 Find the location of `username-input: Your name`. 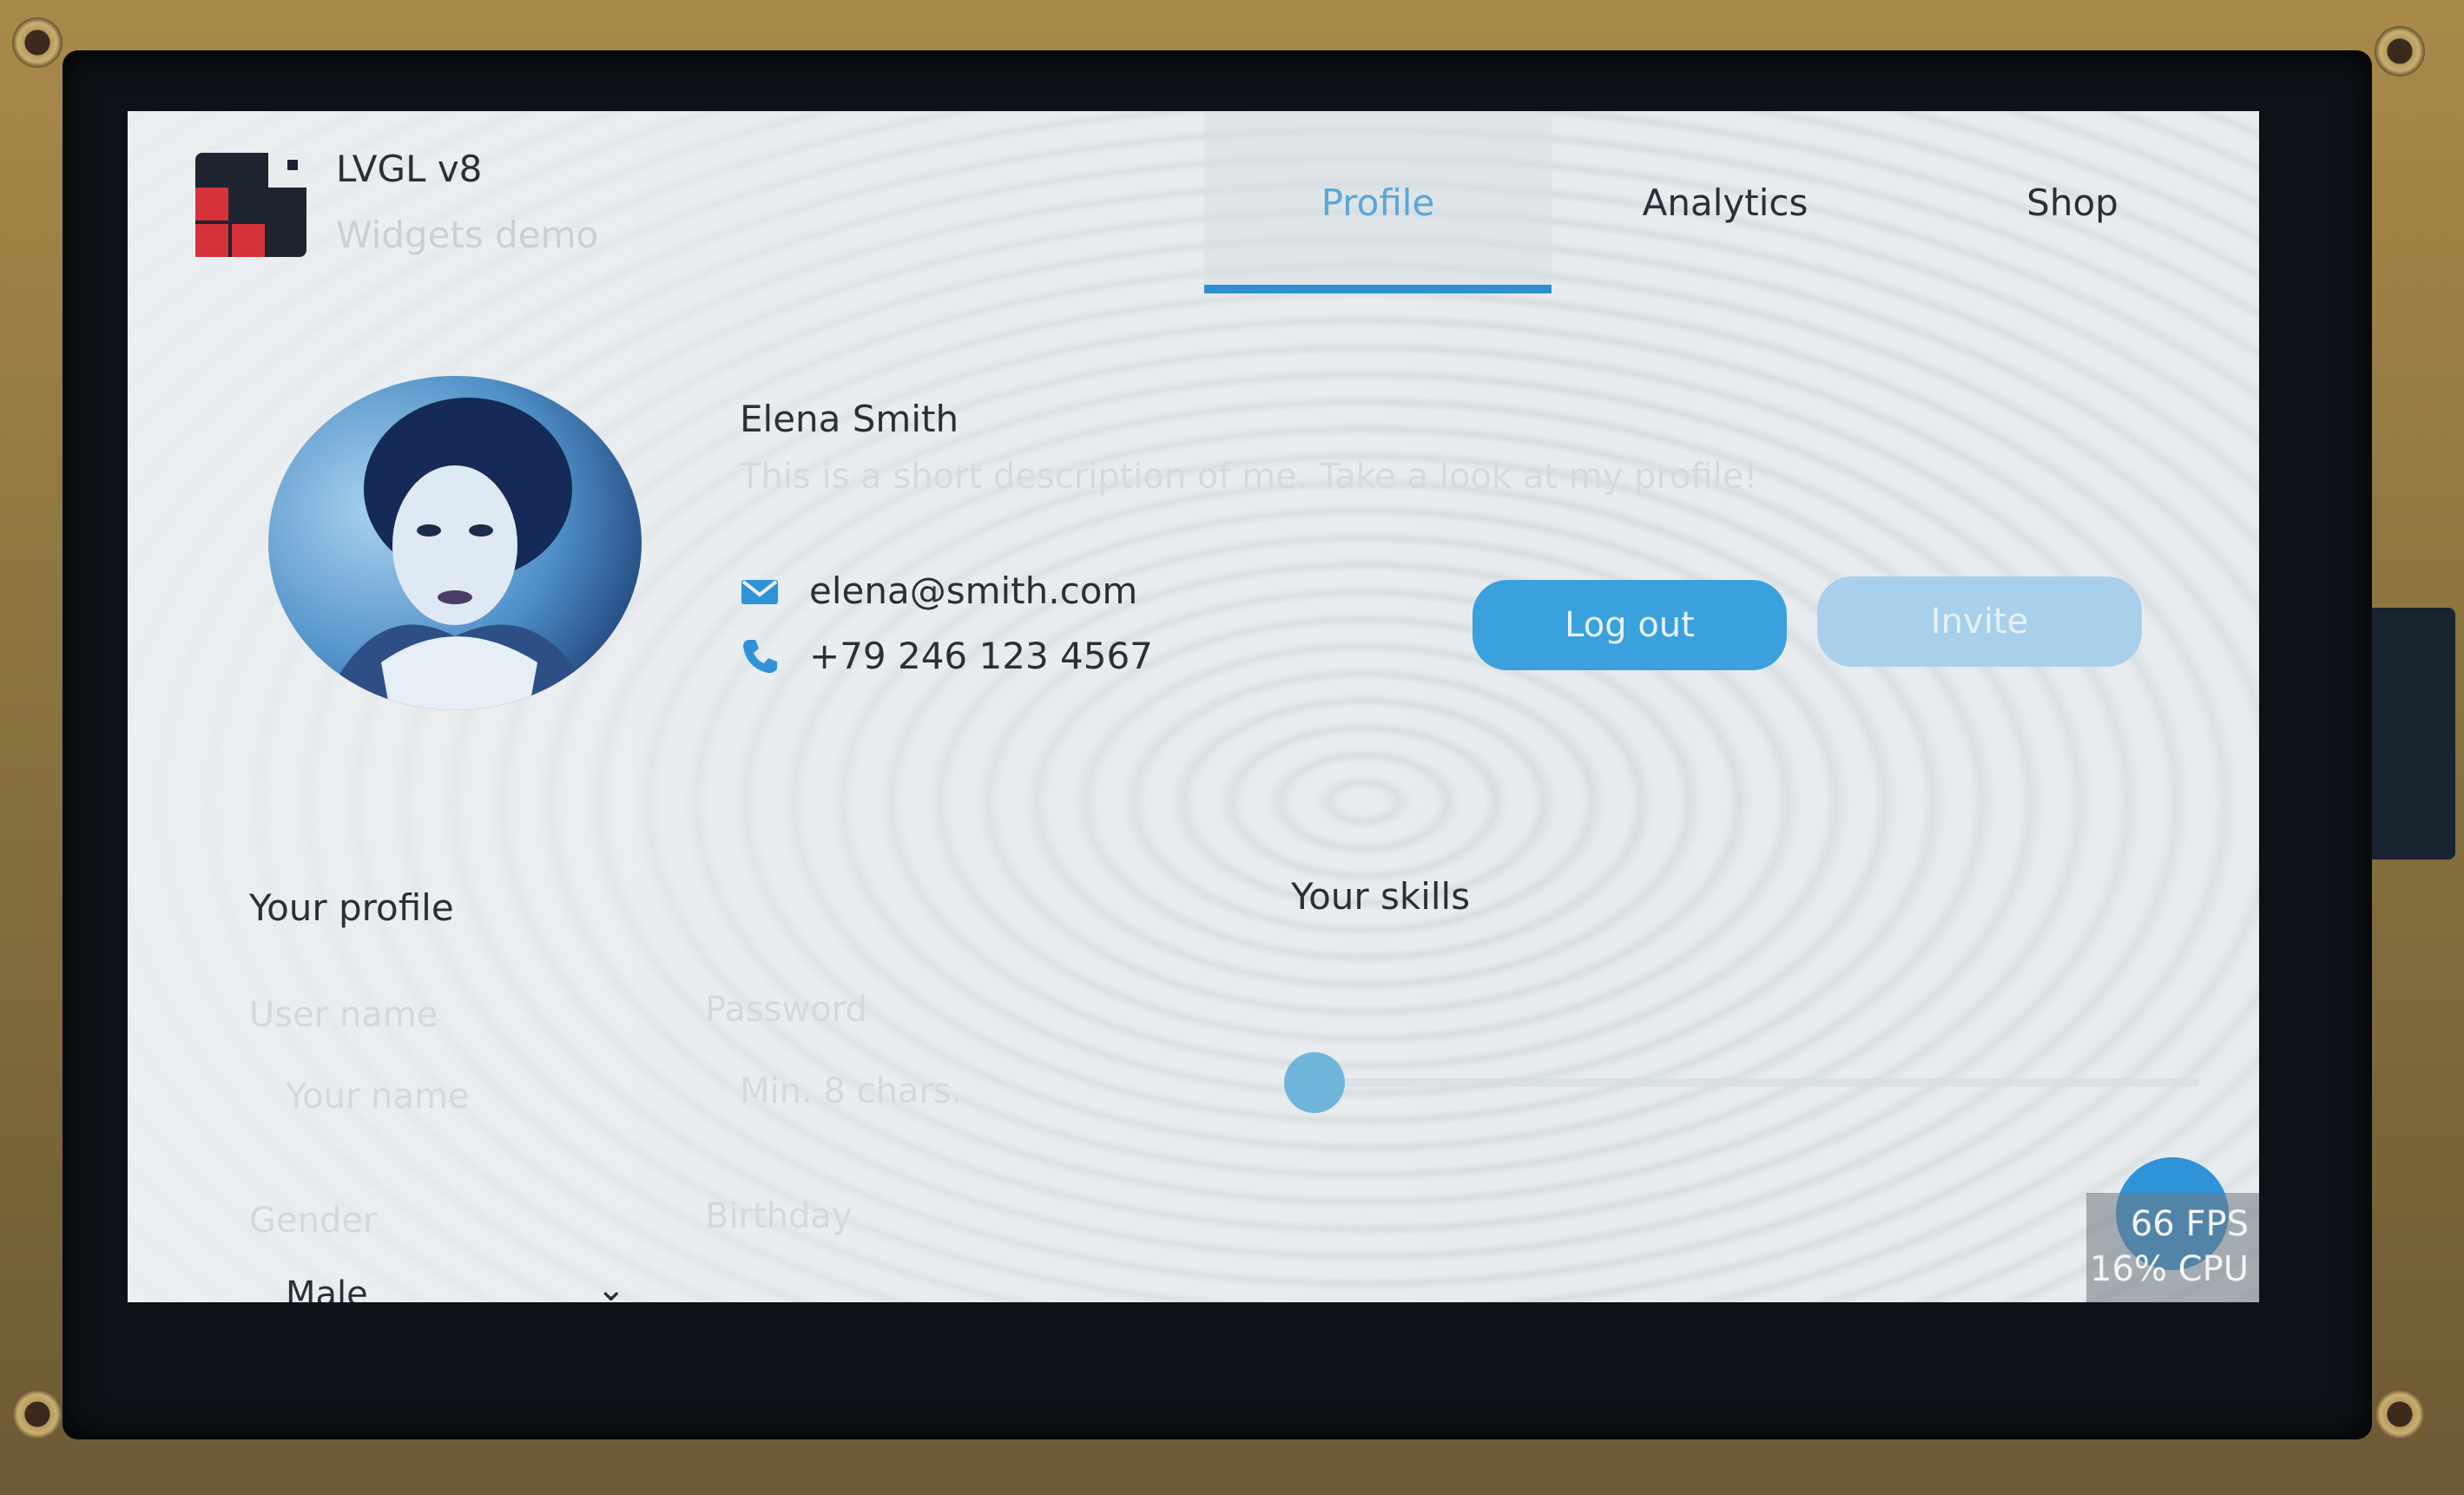

username-input: Your name is located at coordinates (378, 1096).